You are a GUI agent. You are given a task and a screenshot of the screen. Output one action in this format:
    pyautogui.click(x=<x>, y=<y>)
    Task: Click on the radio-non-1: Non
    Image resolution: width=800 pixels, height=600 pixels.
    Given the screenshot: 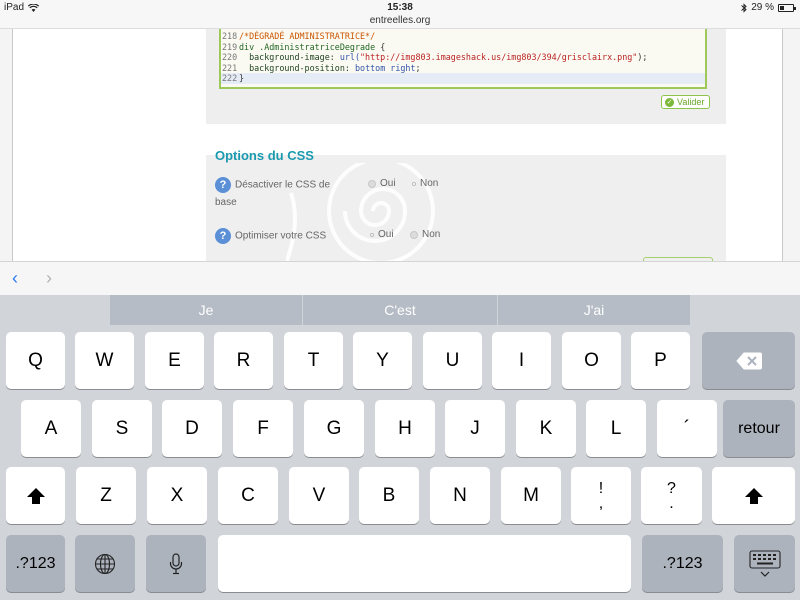 What is the action you would take?
    pyautogui.click(x=425, y=183)
    